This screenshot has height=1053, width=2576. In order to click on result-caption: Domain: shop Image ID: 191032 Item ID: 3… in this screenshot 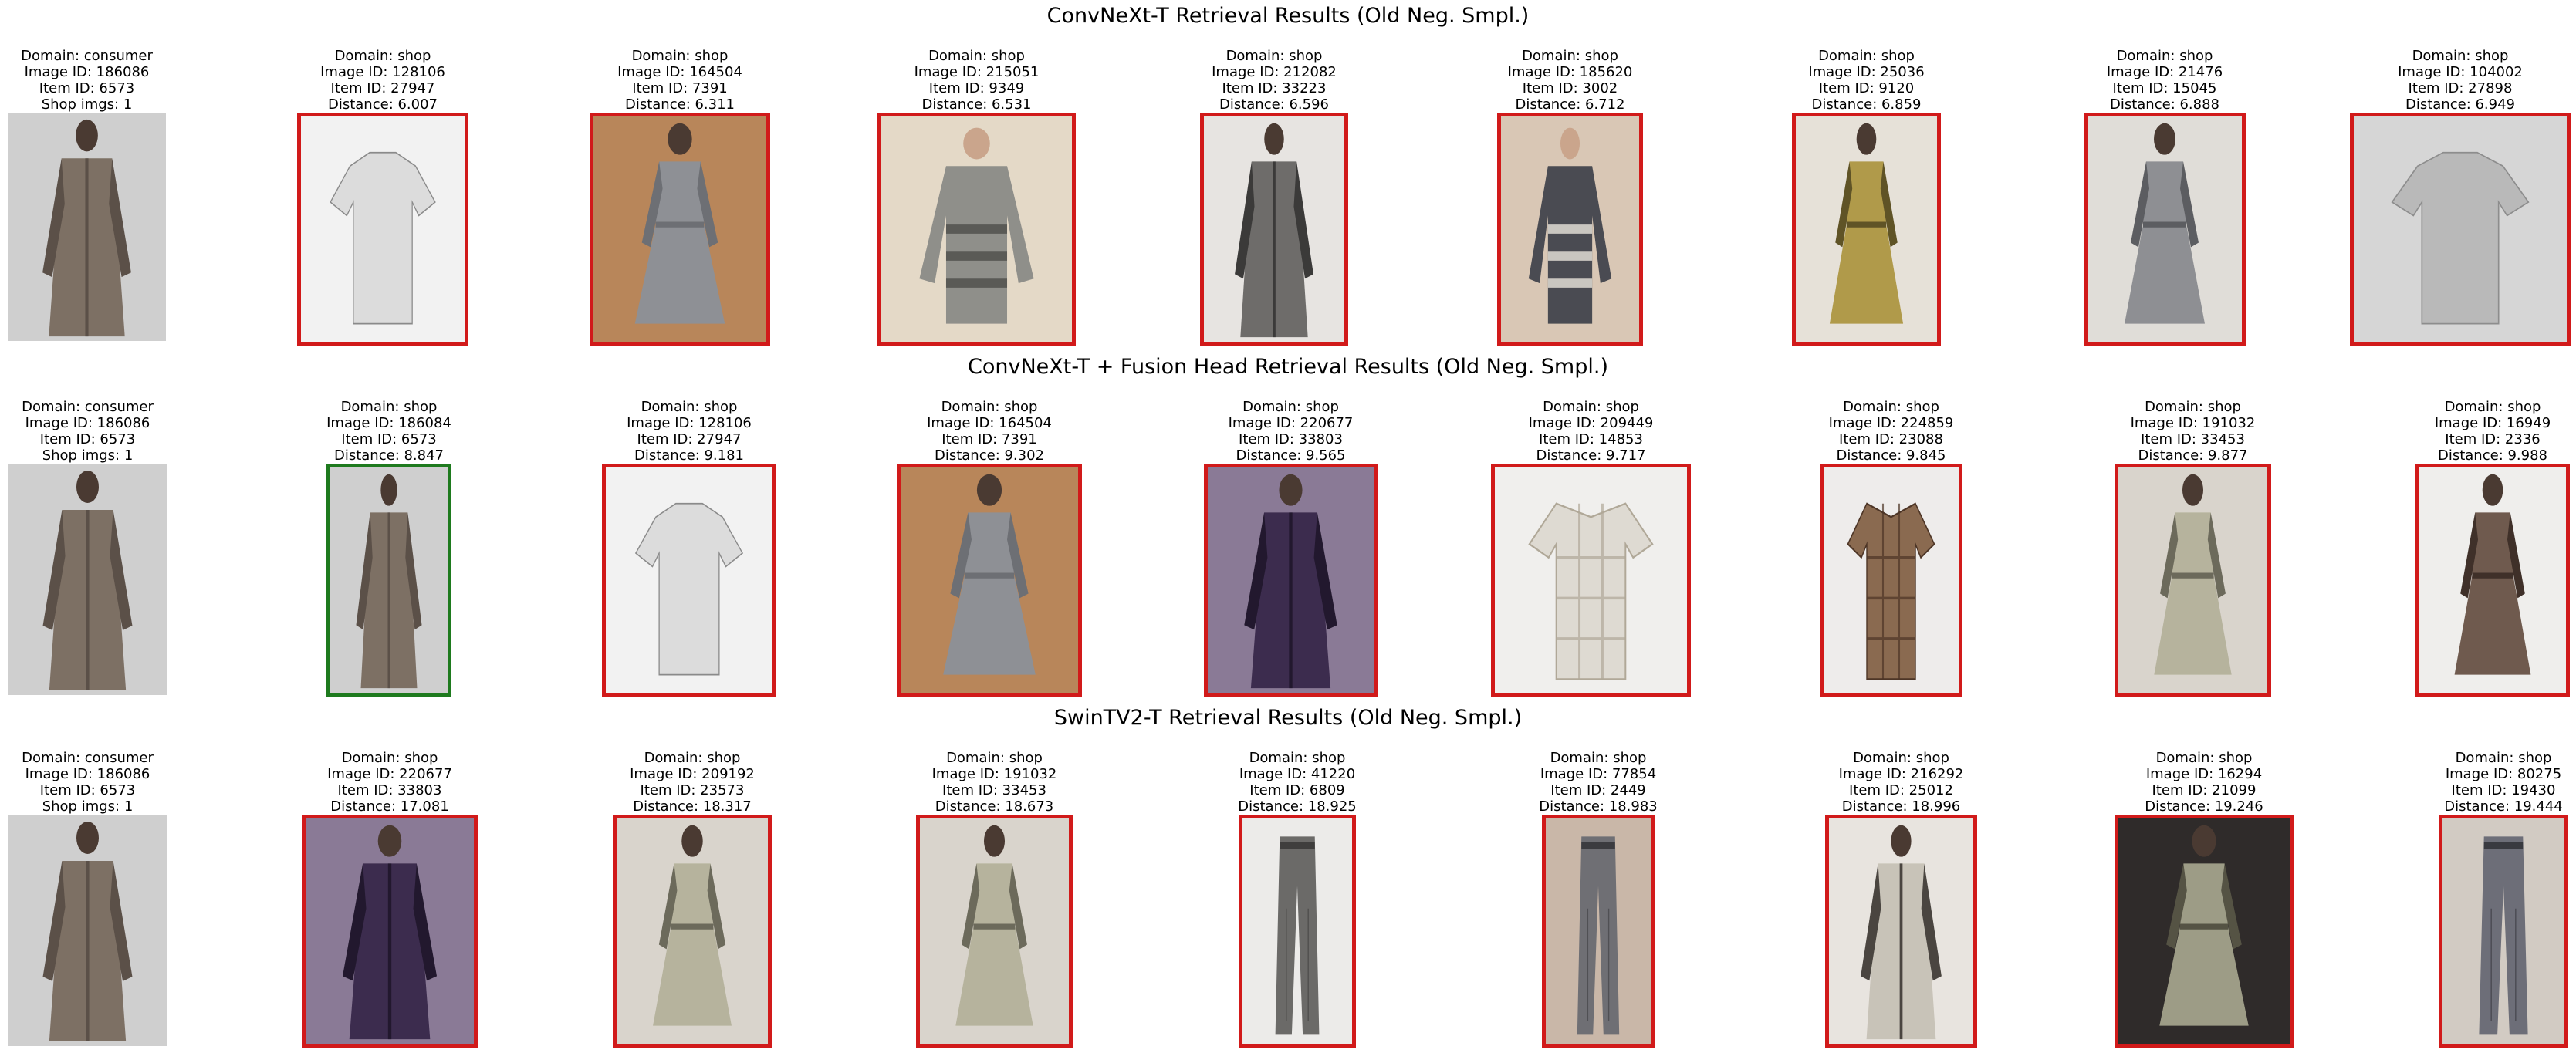, I will do `click(994, 782)`.